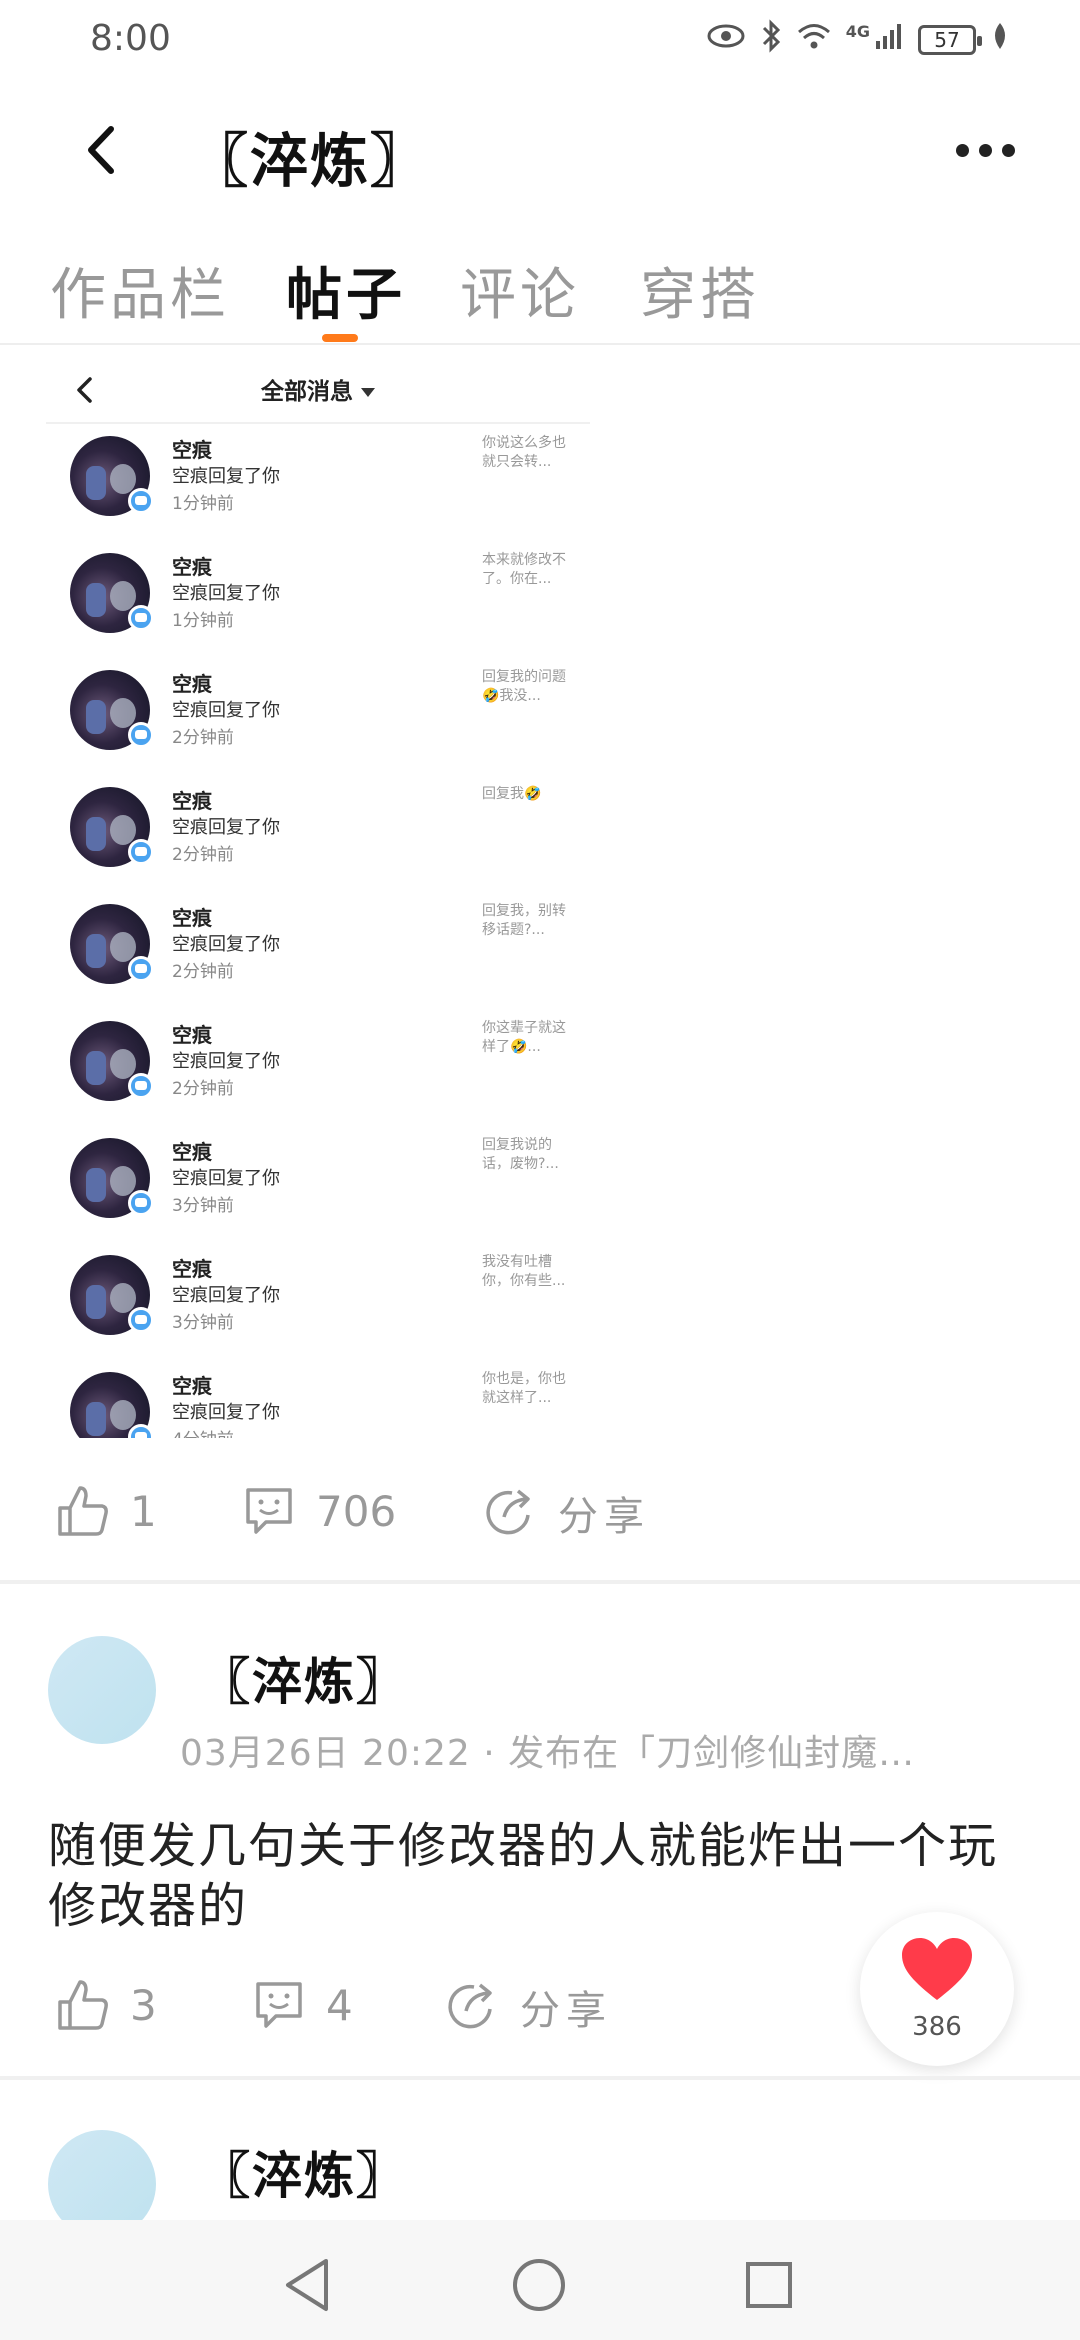 The image size is (1080, 2340). What do you see at coordinates (318, 835) in the screenshot?
I see `list-item: 空痕 空痕回复了你 2分钟前 回复我🤣` at bounding box center [318, 835].